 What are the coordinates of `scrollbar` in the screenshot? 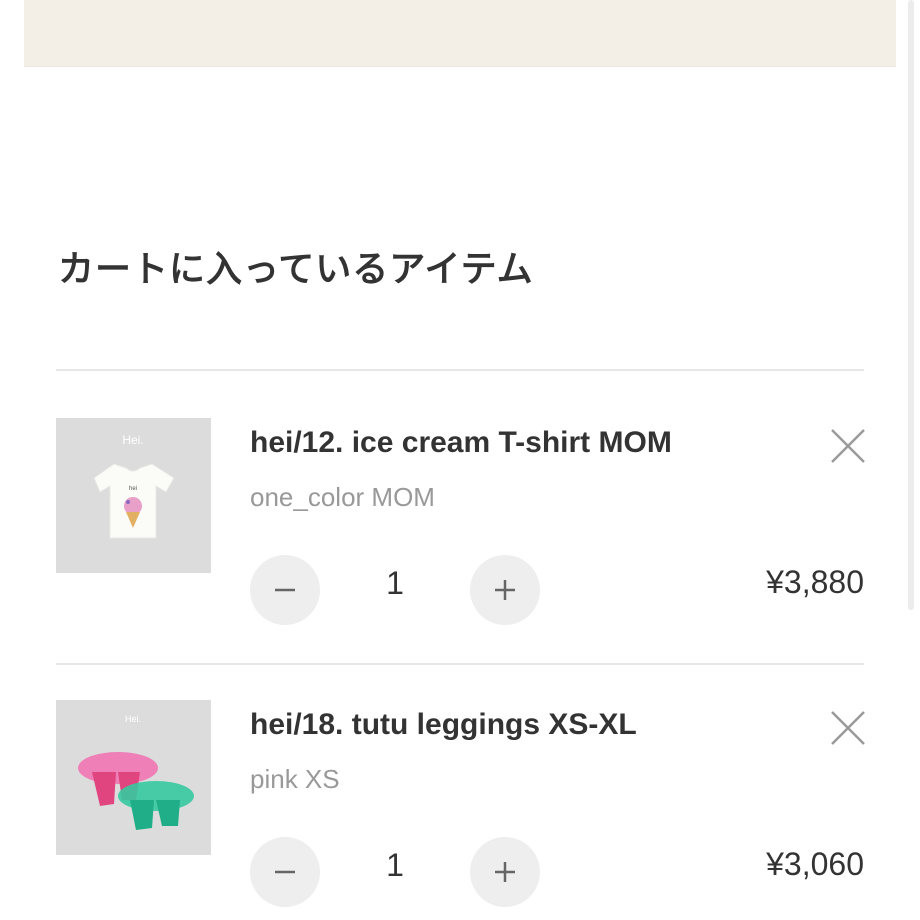 It's located at (911, 305).